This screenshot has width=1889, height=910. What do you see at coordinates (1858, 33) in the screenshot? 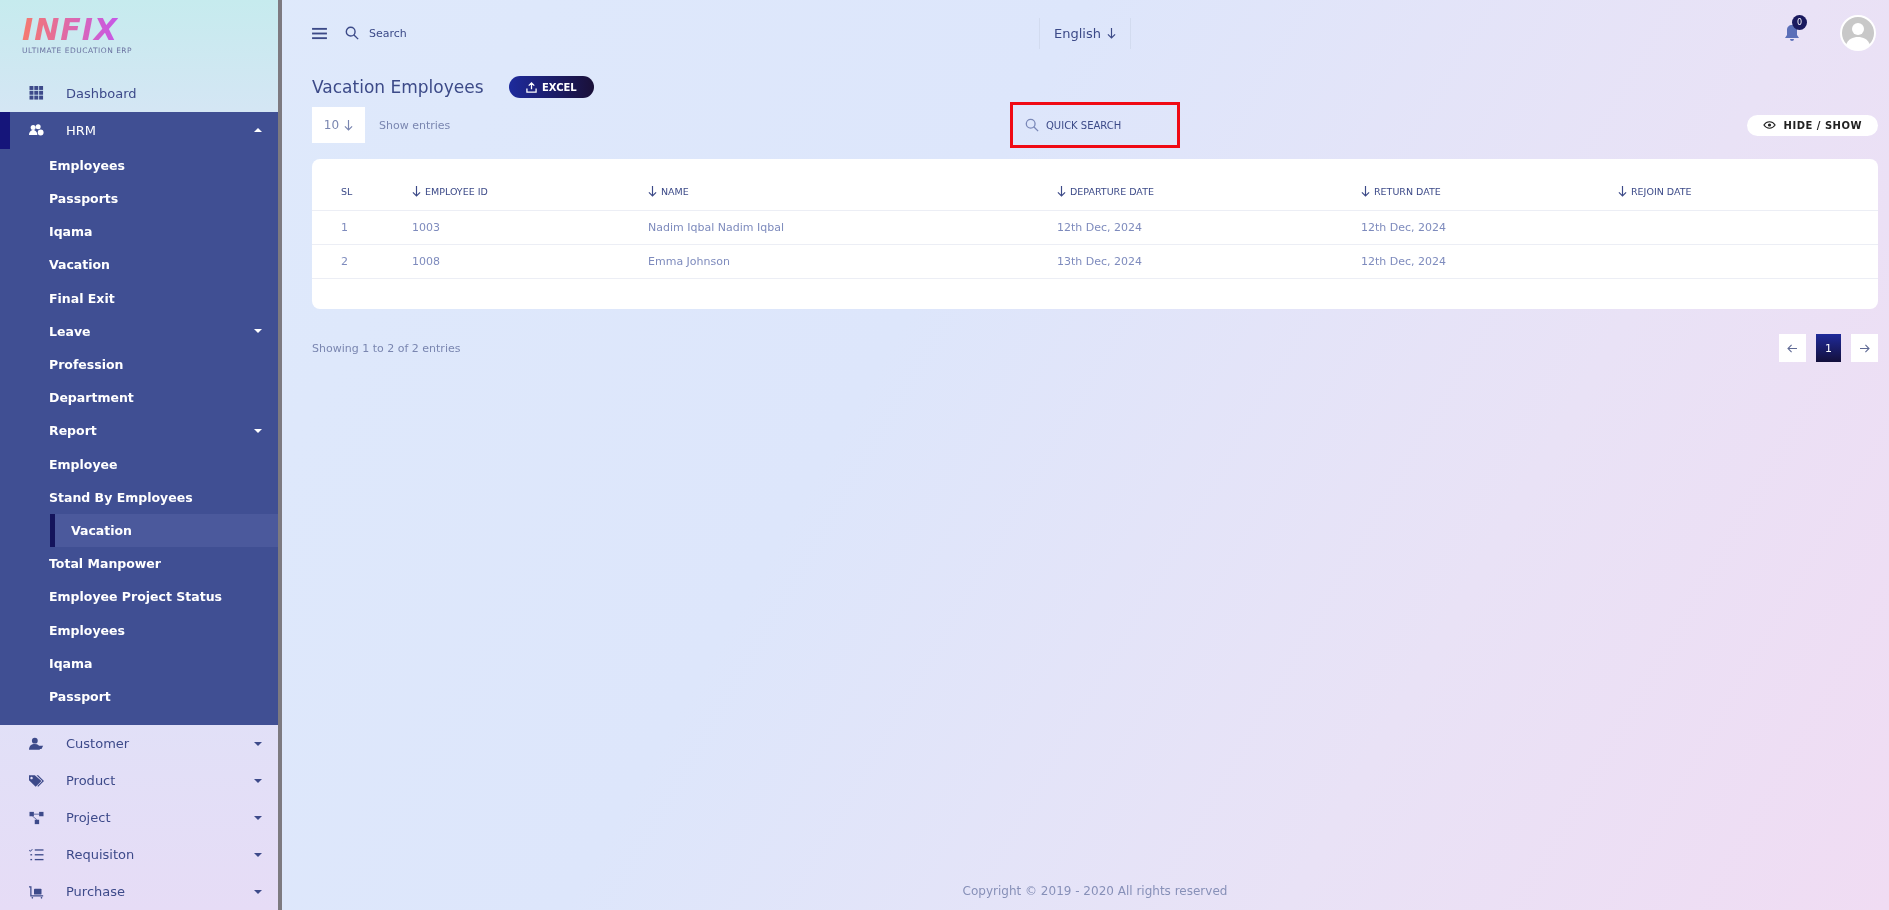
I see `avatar-icon` at bounding box center [1858, 33].